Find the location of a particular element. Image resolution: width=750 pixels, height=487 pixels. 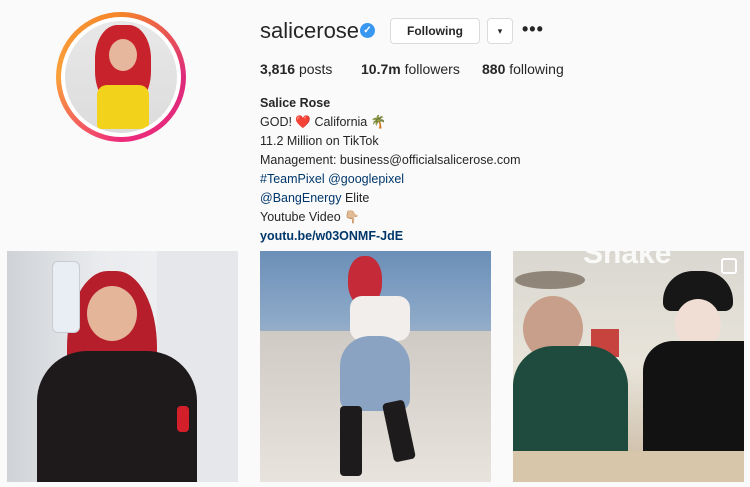

post-thumbnail-3: Shake is located at coordinates (628, 366).